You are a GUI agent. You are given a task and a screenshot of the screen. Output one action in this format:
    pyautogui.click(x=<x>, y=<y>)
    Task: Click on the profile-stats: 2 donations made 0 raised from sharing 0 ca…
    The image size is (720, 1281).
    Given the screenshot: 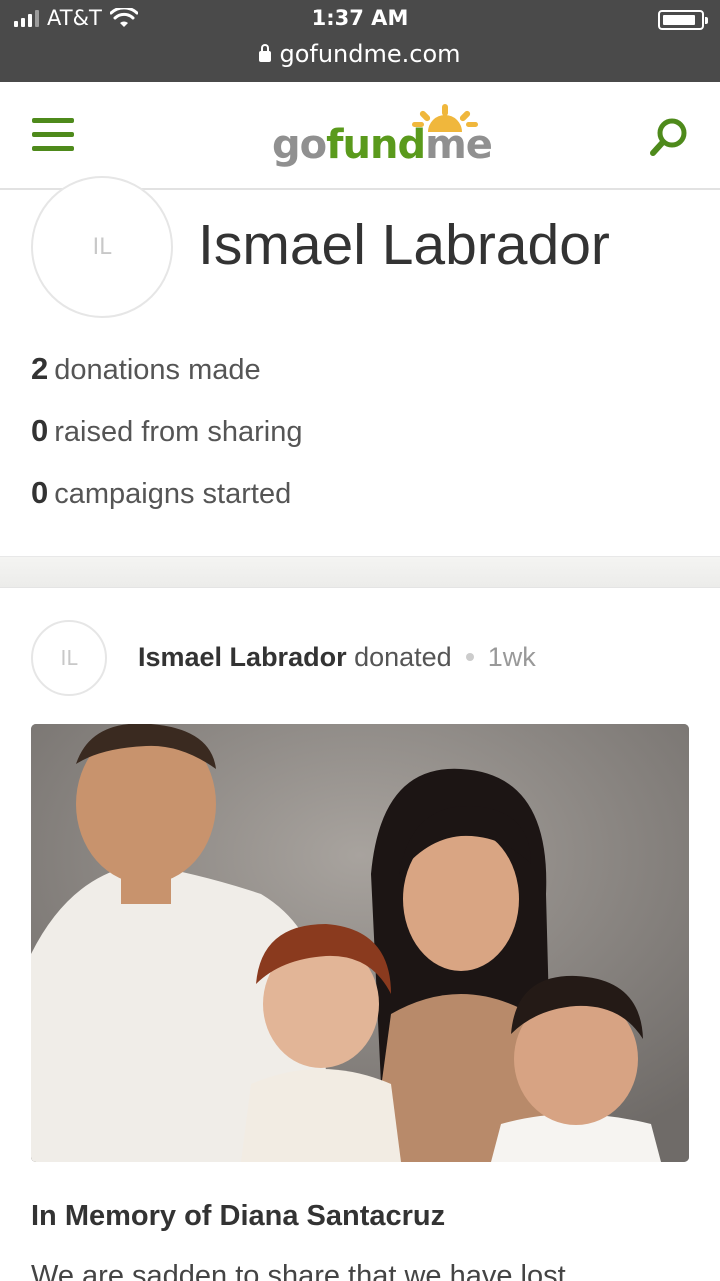 What is the action you would take?
    pyautogui.click(x=166, y=441)
    